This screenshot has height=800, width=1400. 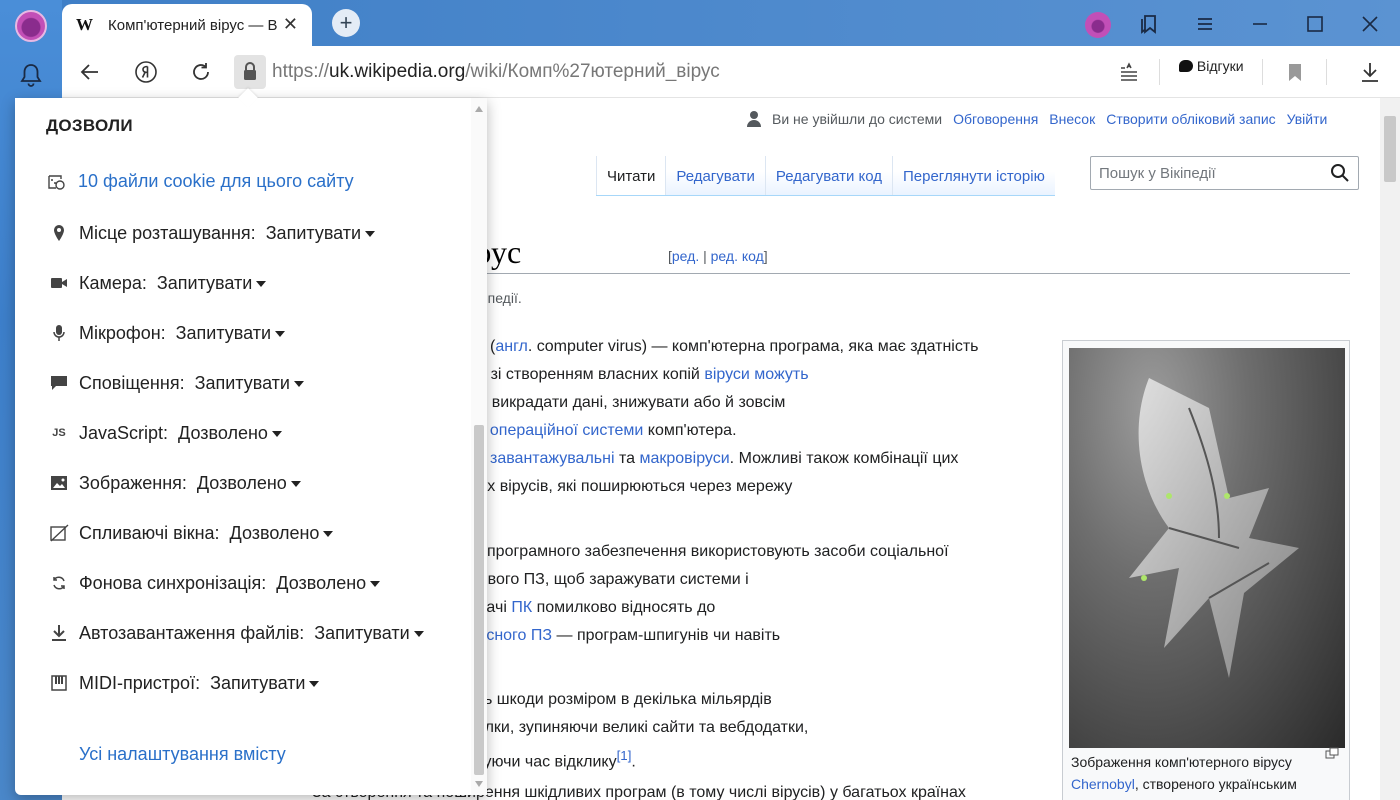 What do you see at coordinates (479, 600) in the screenshot?
I see `popup-scroll-thumb` at bounding box center [479, 600].